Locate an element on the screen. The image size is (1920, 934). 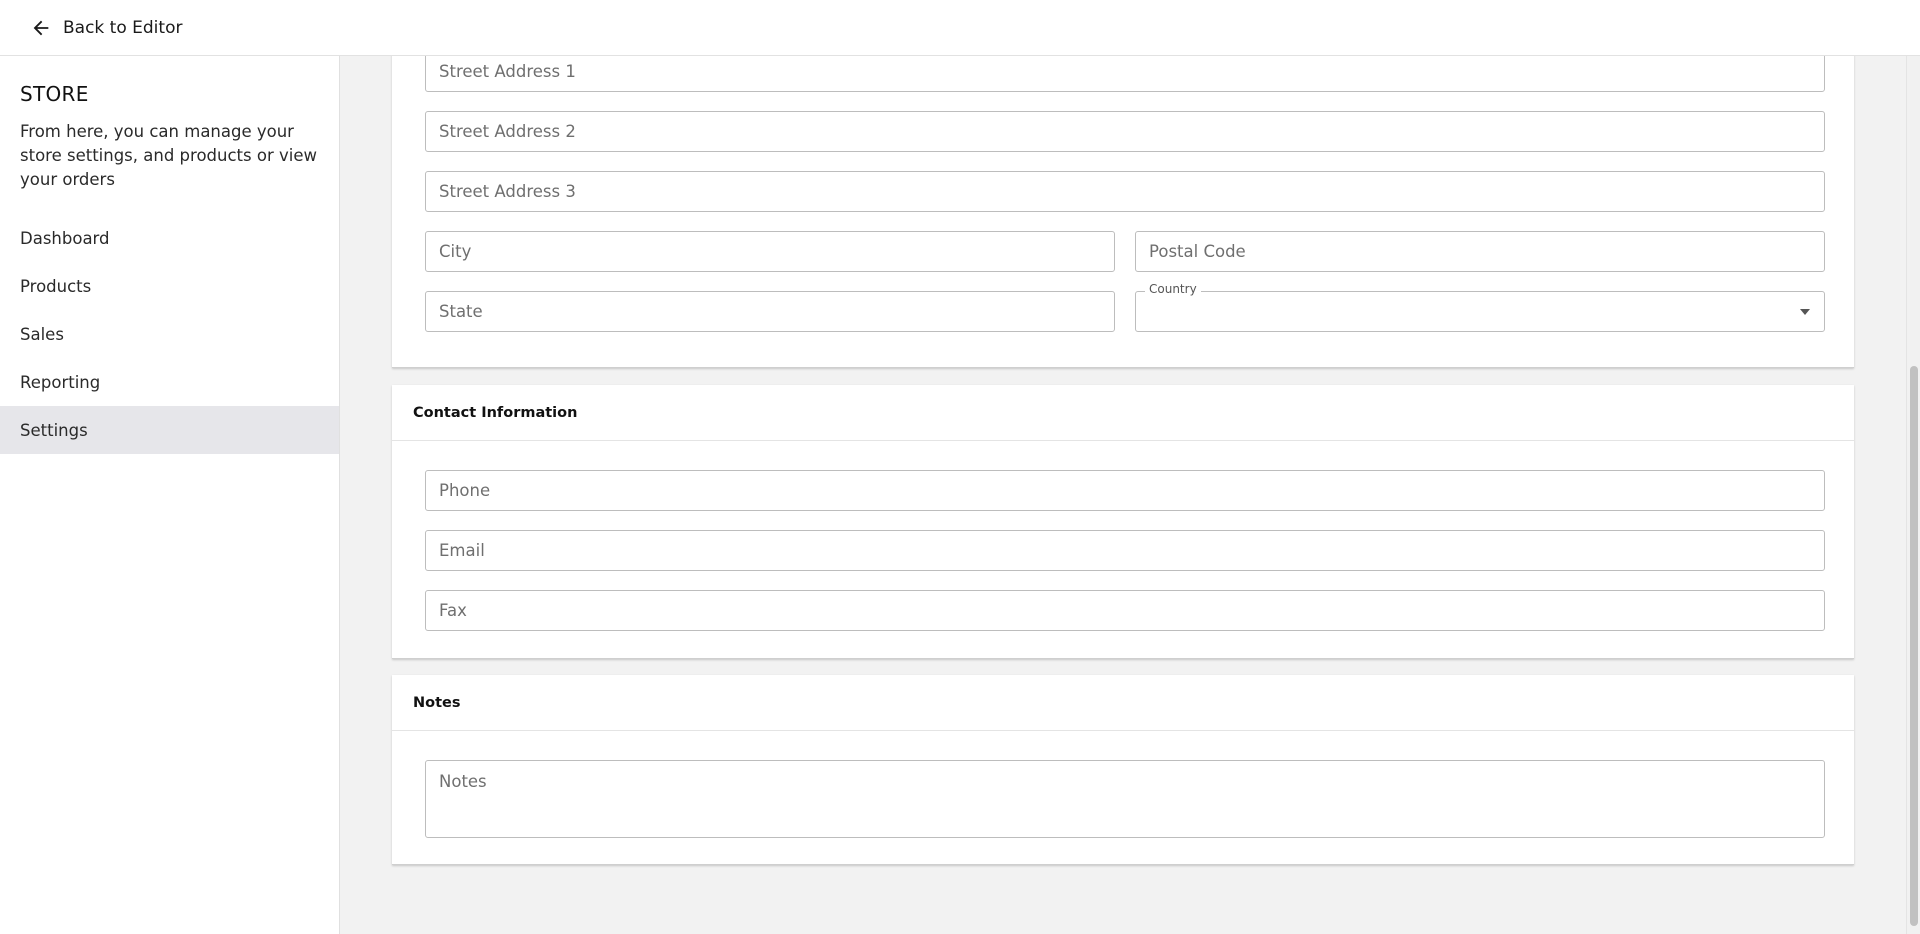
email-input: Email is located at coordinates (1125, 550).